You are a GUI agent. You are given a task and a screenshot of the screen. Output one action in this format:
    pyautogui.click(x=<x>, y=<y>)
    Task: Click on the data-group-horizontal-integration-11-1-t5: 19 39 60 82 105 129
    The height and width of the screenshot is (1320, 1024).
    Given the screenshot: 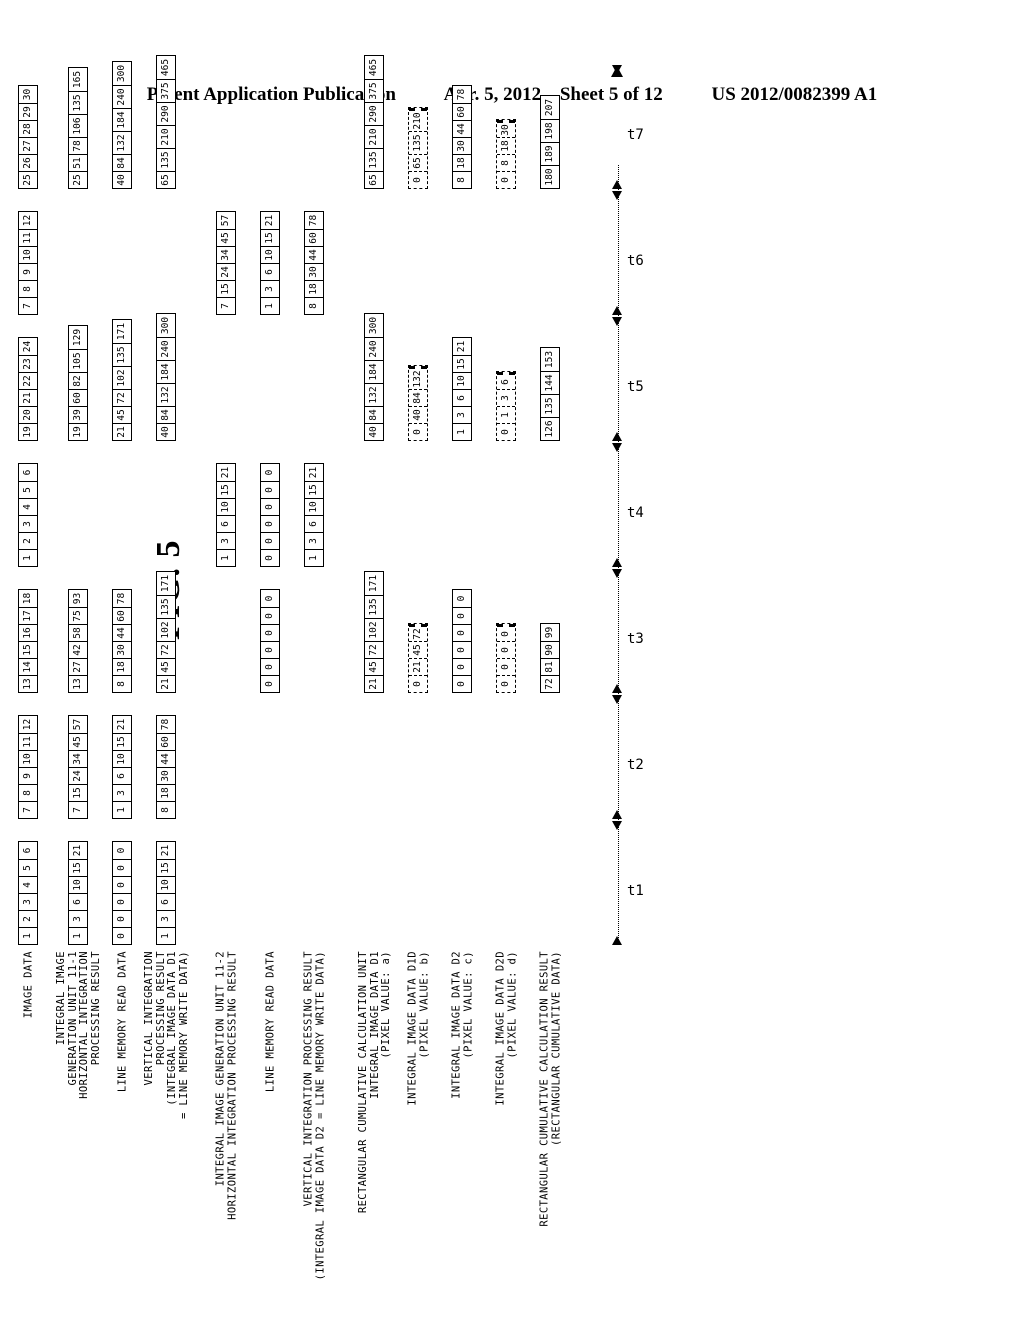 What is the action you would take?
    pyautogui.click(x=78, y=383)
    